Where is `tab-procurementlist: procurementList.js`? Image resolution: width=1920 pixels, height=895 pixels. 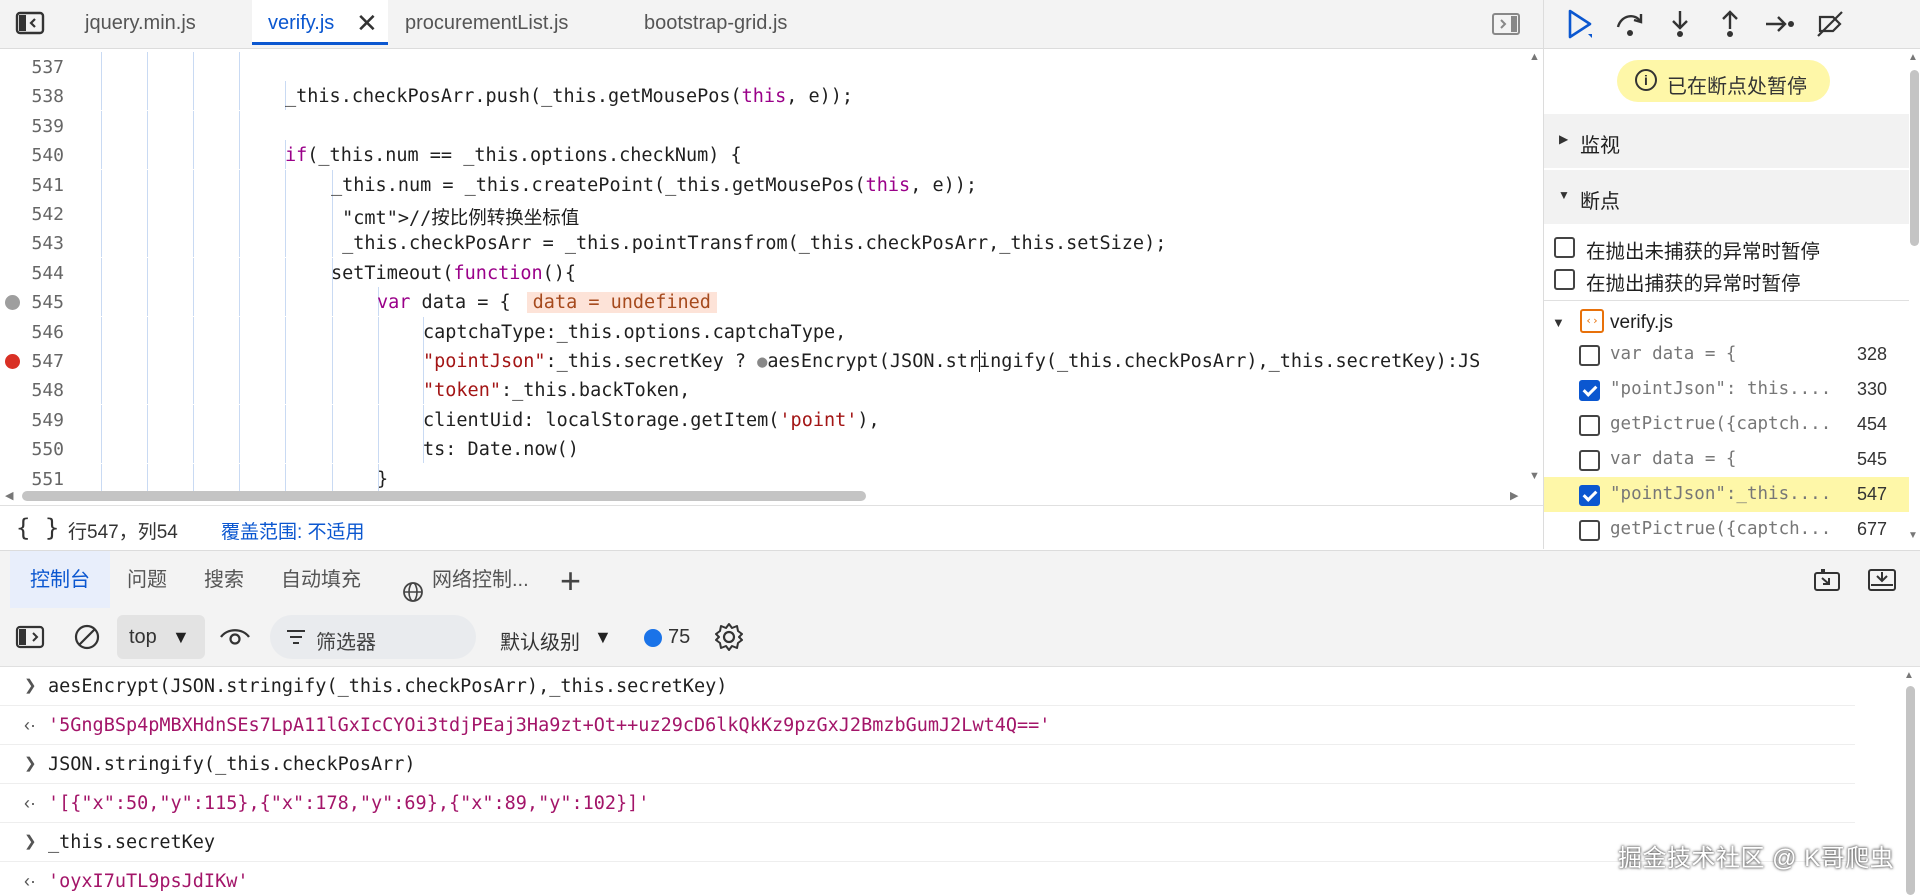 tab-procurementlist: procurementList.js is located at coordinates (486, 24).